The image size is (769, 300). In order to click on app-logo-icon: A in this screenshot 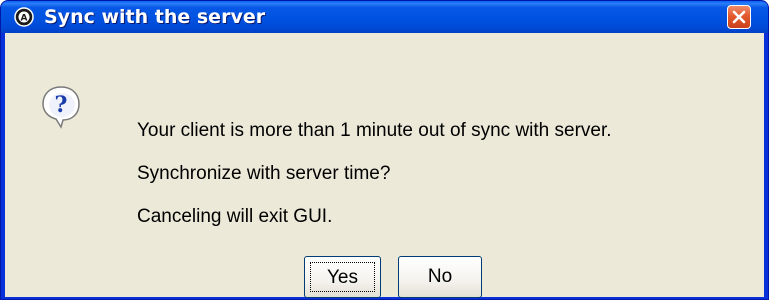, I will do `click(24, 17)`.